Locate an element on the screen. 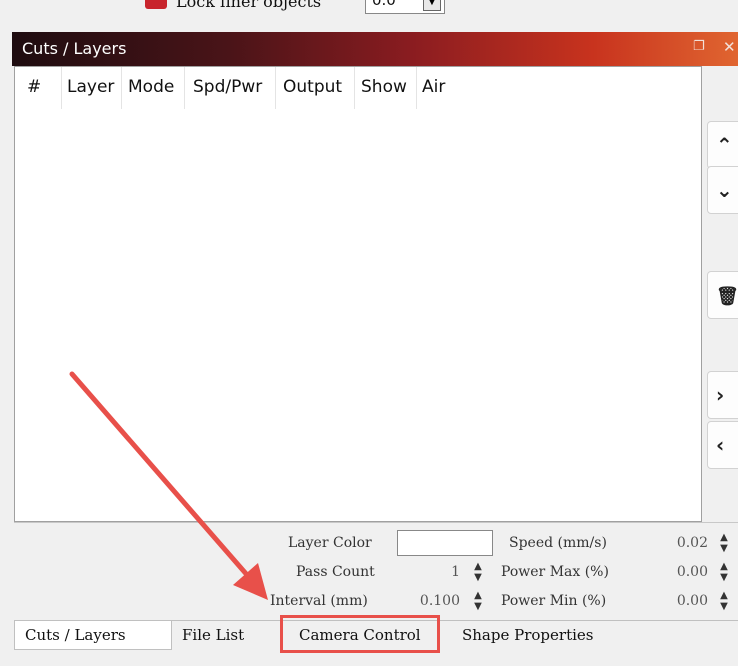  collapse-button: ‹ is located at coordinates (722, 445).